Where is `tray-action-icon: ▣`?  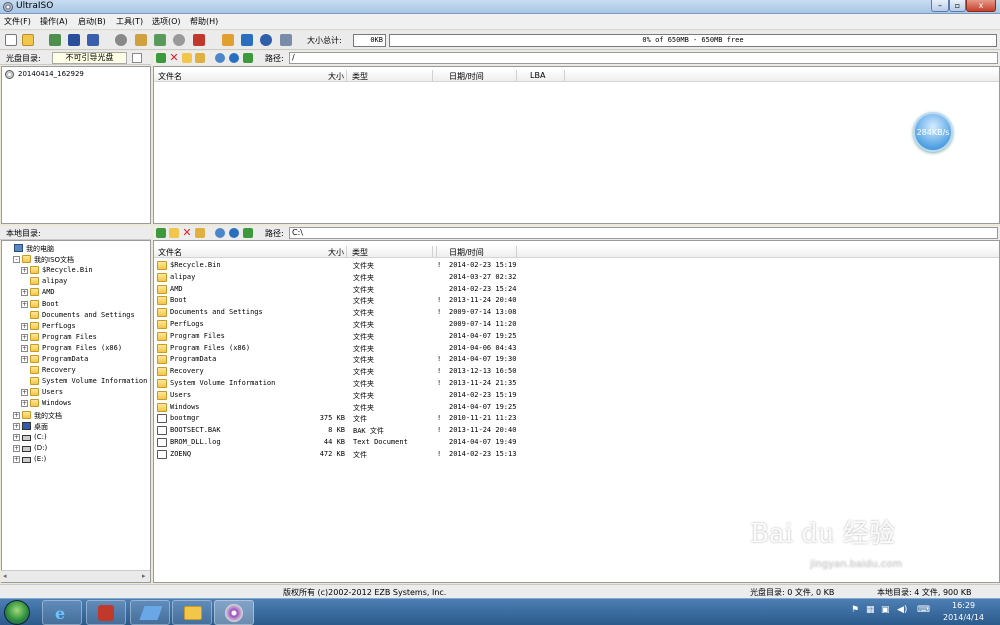 tray-action-icon: ▣ is located at coordinates (885, 610).